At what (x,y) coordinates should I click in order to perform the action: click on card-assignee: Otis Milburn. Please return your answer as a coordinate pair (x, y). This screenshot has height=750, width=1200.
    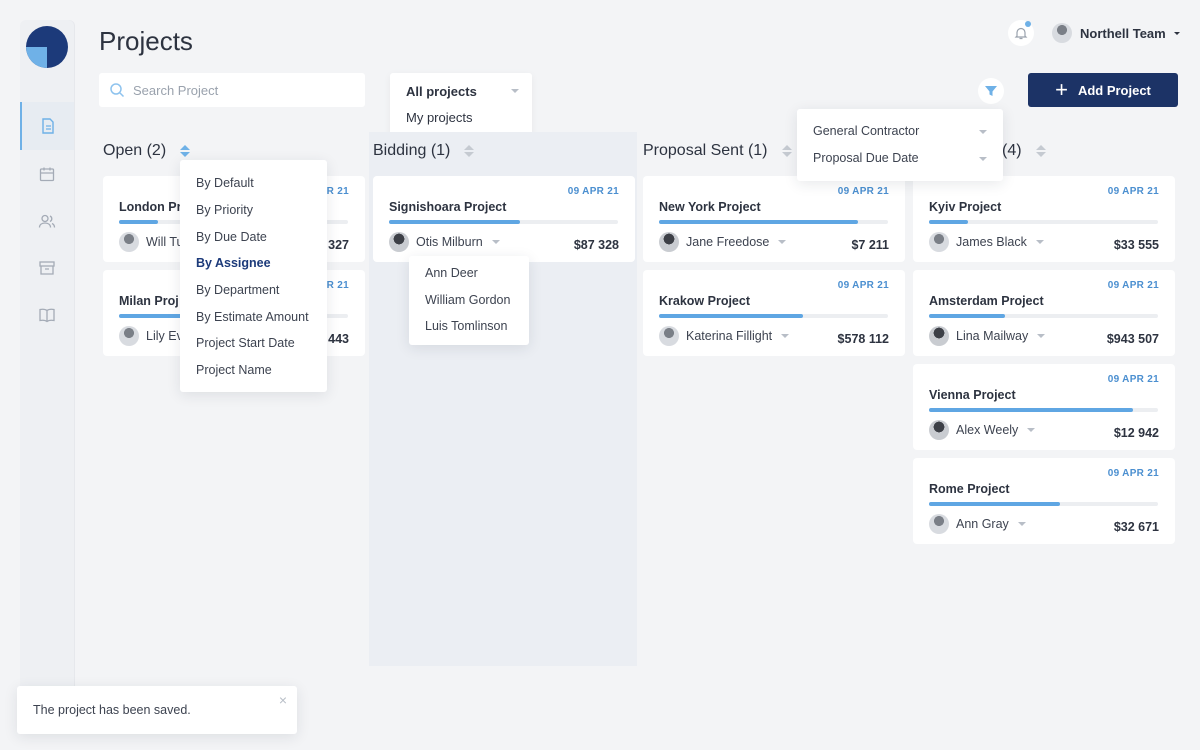
    Looking at the image, I should click on (444, 242).